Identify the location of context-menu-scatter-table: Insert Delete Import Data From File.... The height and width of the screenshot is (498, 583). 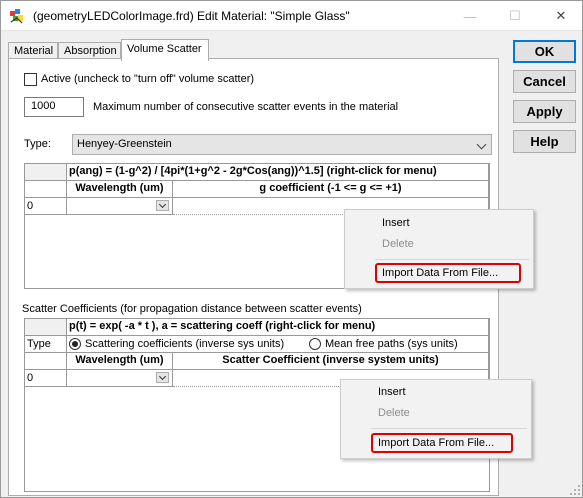
(436, 419).